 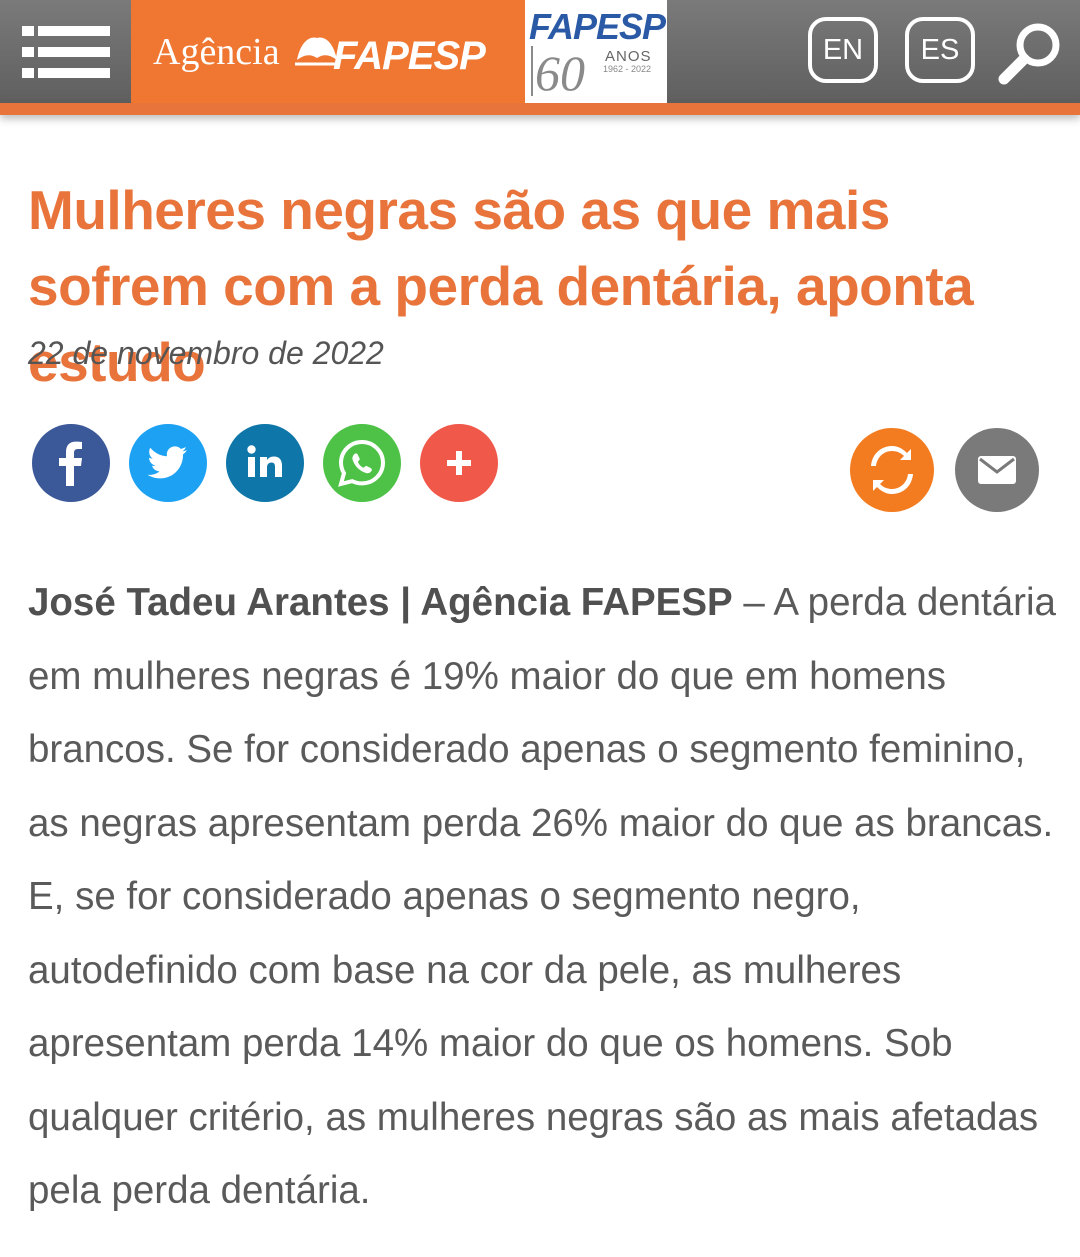 I want to click on facebook-icon, so click(x=70, y=463).